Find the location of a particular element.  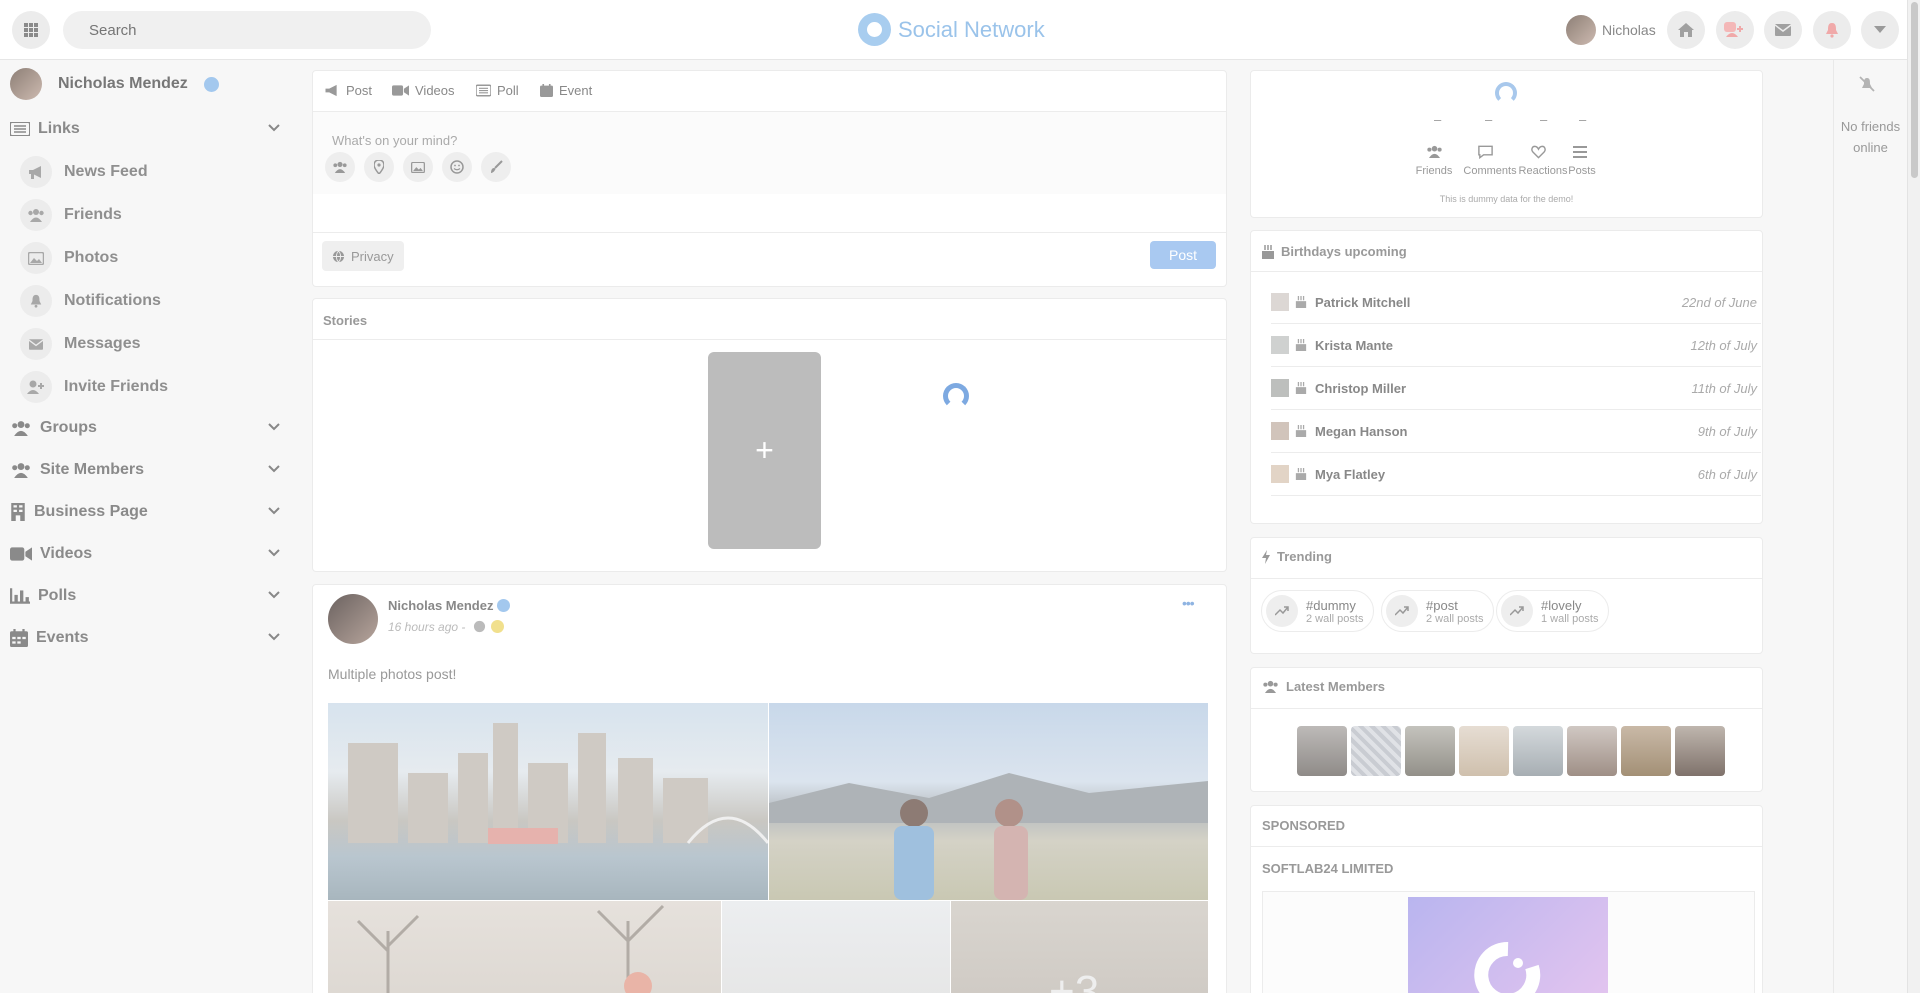

section-label: Events is located at coordinates (62, 637).